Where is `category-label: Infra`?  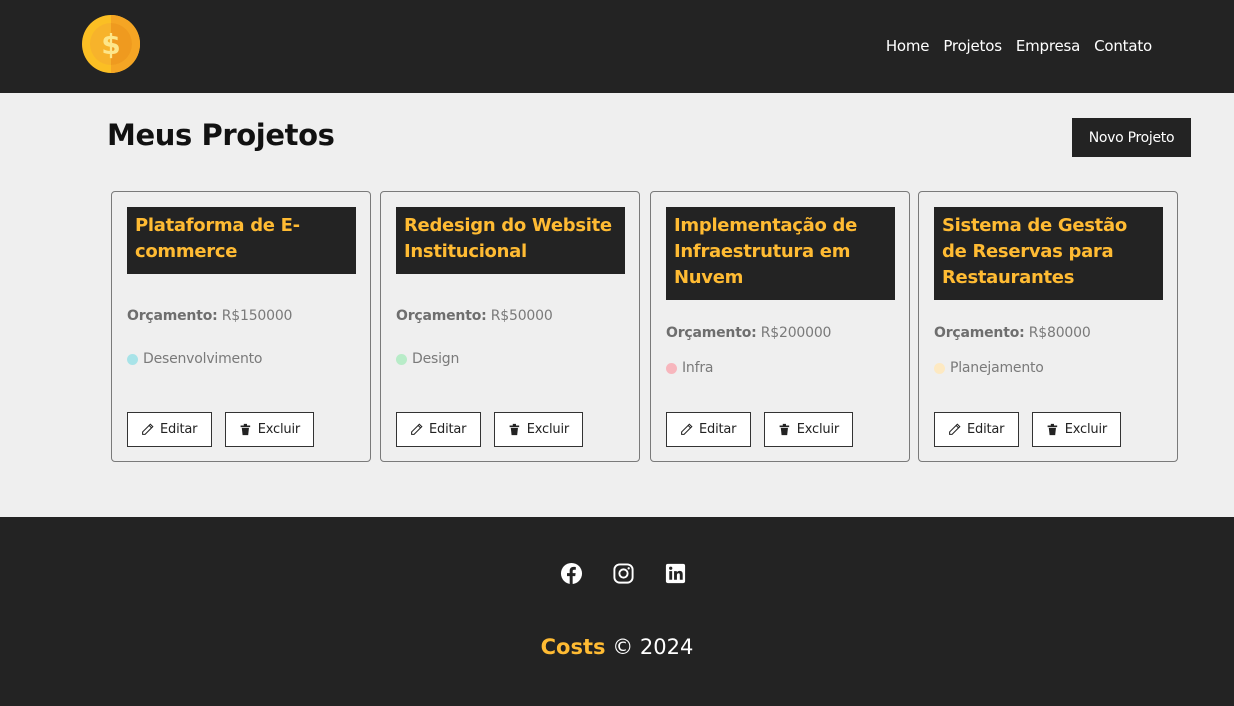 category-label: Infra is located at coordinates (698, 368).